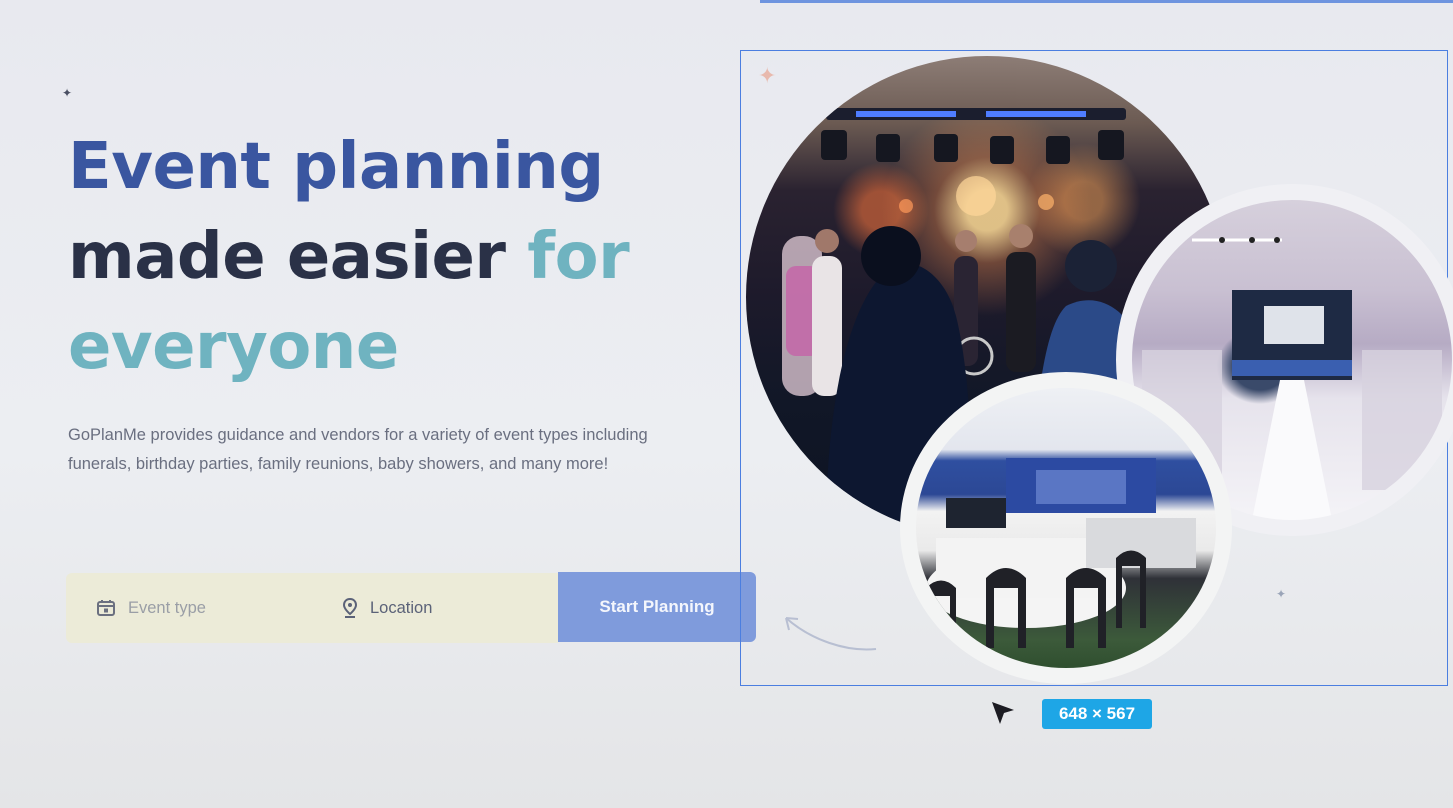 This screenshot has width=1453, height=808. I want to click on event-search-bar: Event type Location, so click(312, 608).